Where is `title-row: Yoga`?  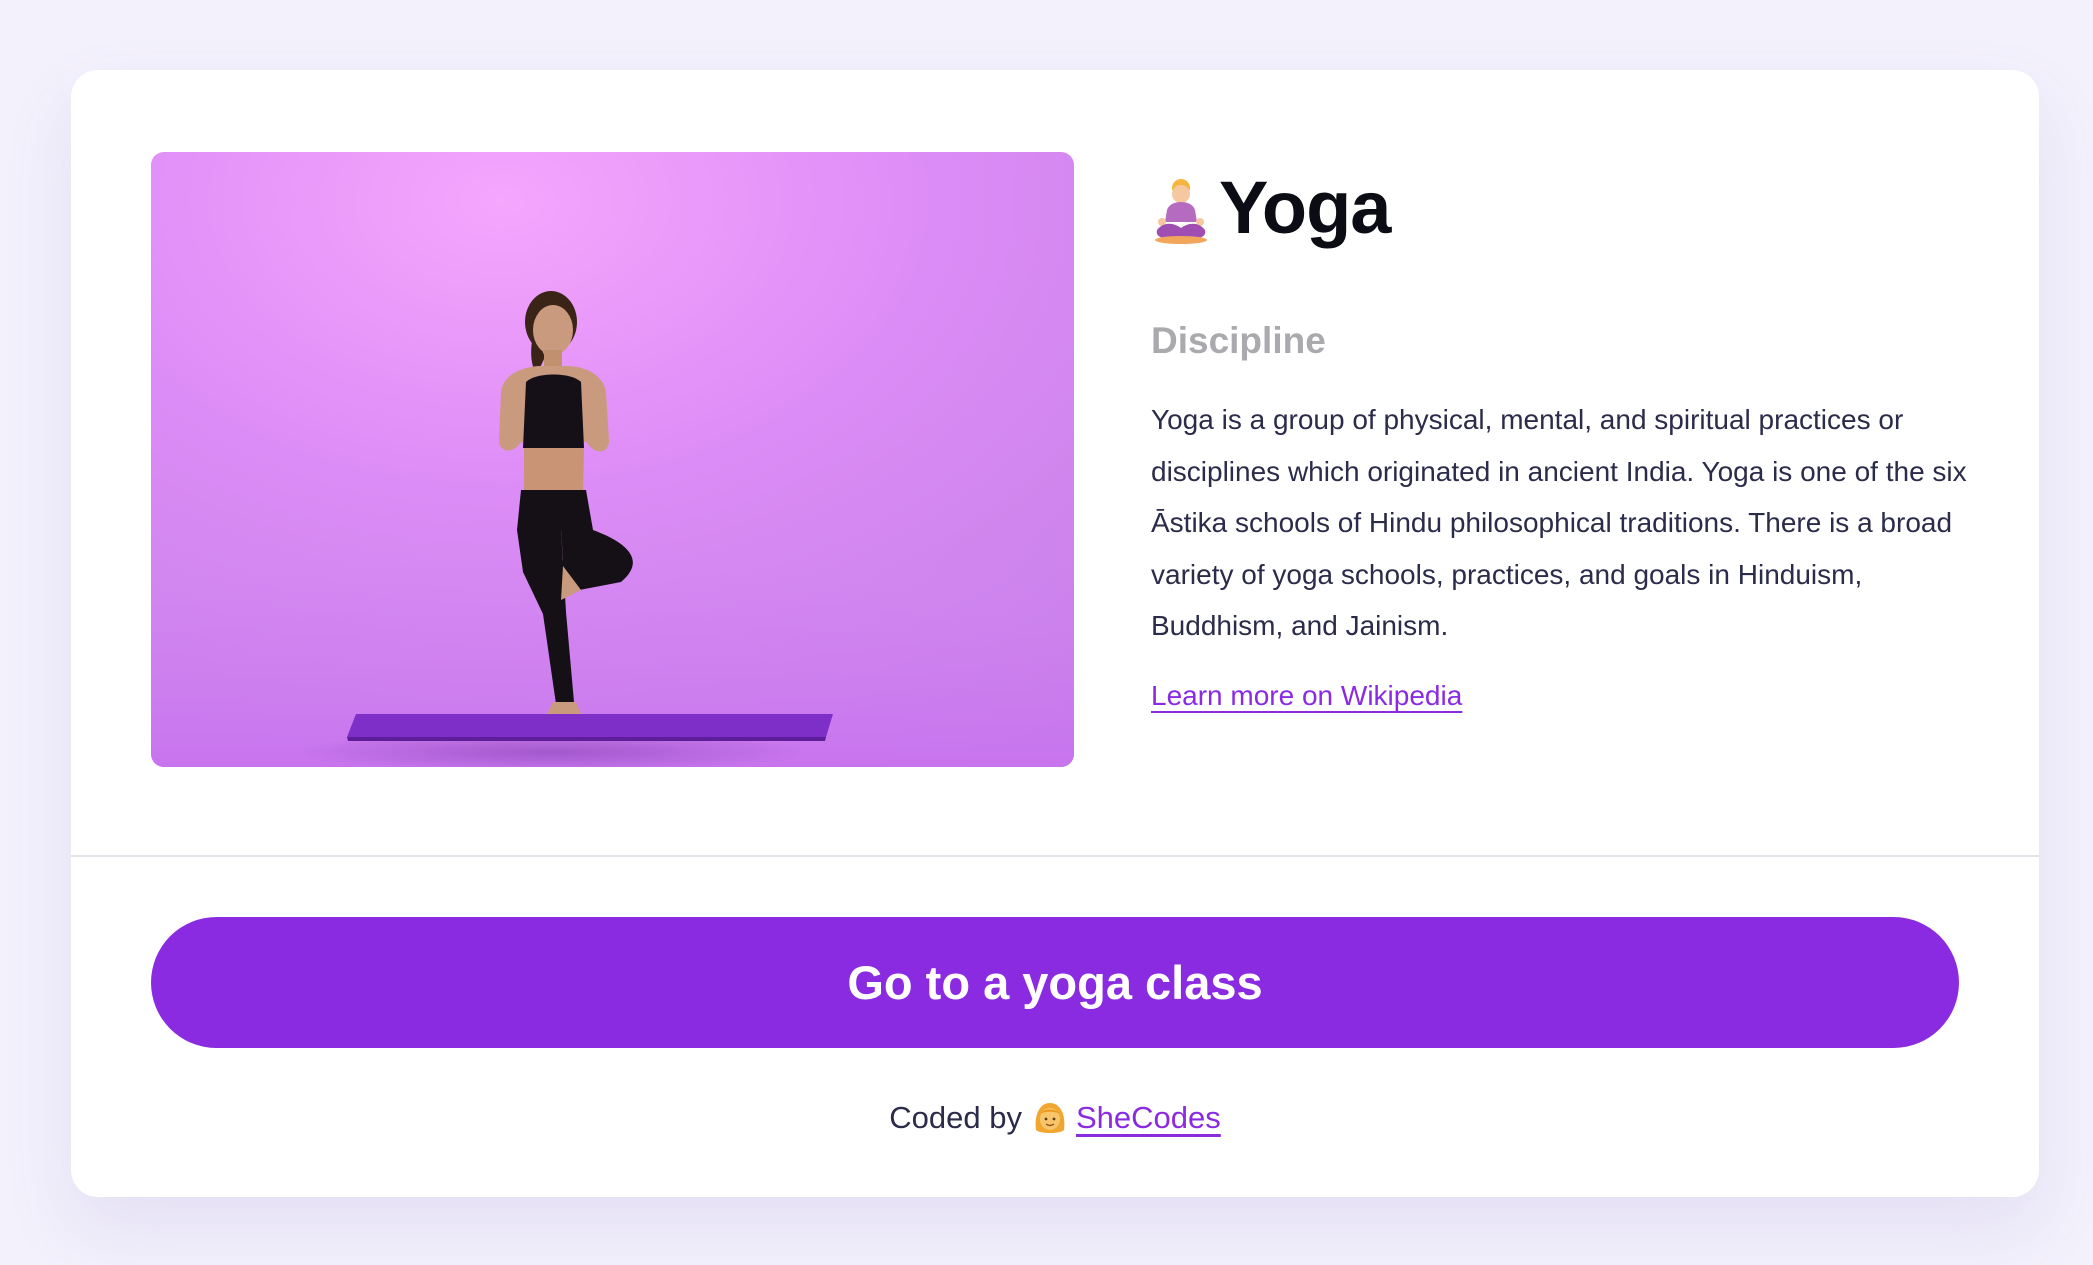
title-row: Yoga is located at coordinates (1559, 207).